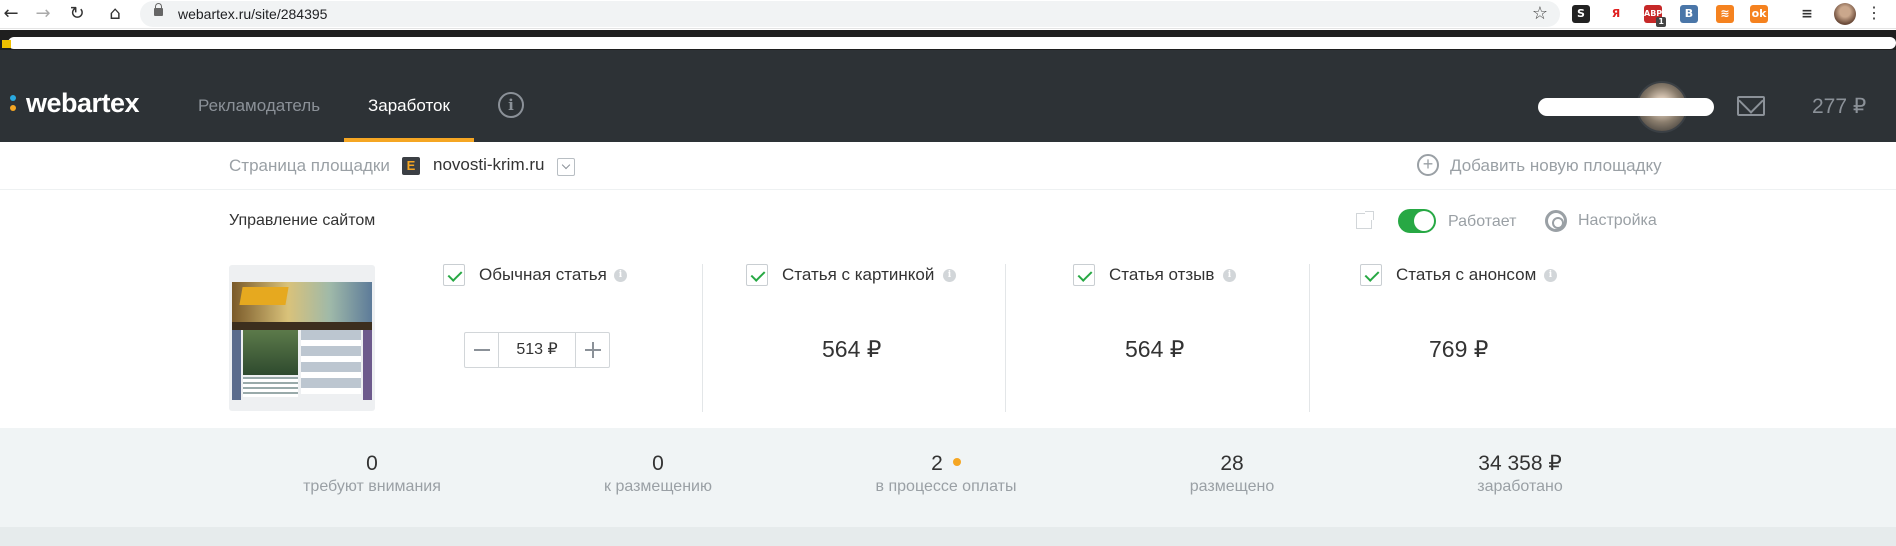 The height and width of the screenshot is (546, 1896). Describe the element at coordinates (302, 338) in the screenshot. I see `site-thumbnail` at that location.